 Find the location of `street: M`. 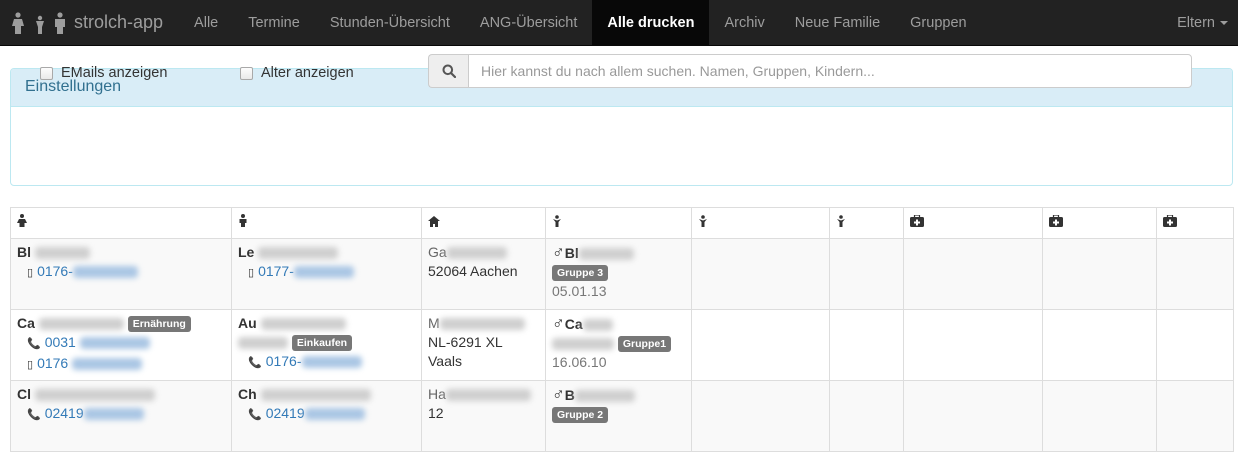

street: M is located at coordinates (434, 323).